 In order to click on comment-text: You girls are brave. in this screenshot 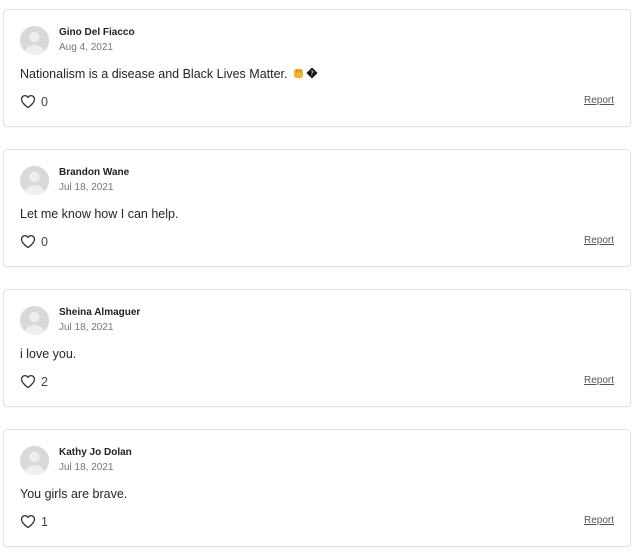, I will do `click(74, 494)`.